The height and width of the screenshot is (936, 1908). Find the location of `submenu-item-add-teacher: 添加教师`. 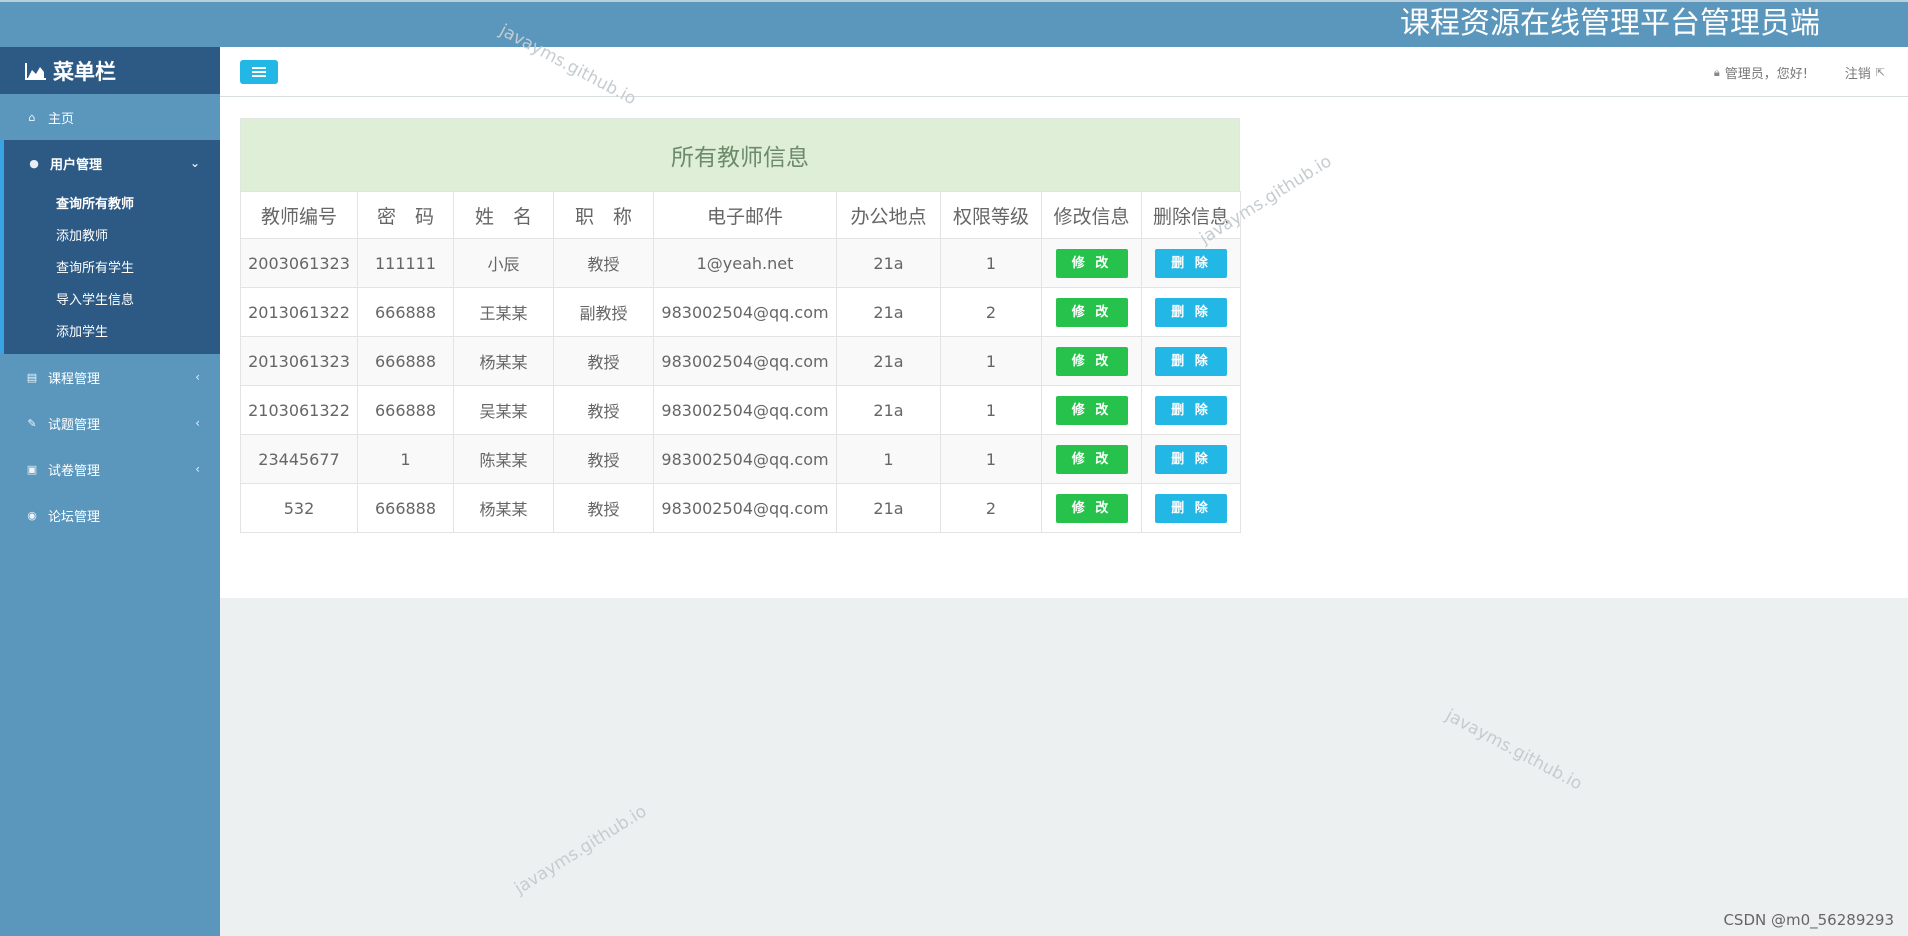

submenu-item-add-teacher: 添加教师 is located at coordinates (112, 234).